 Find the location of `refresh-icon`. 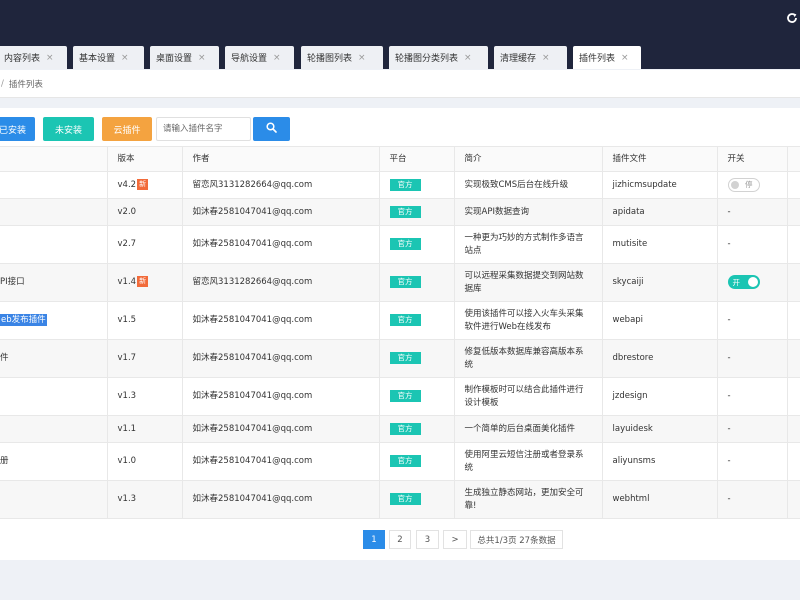

refresh-icon is located at coordinates (792, 18).